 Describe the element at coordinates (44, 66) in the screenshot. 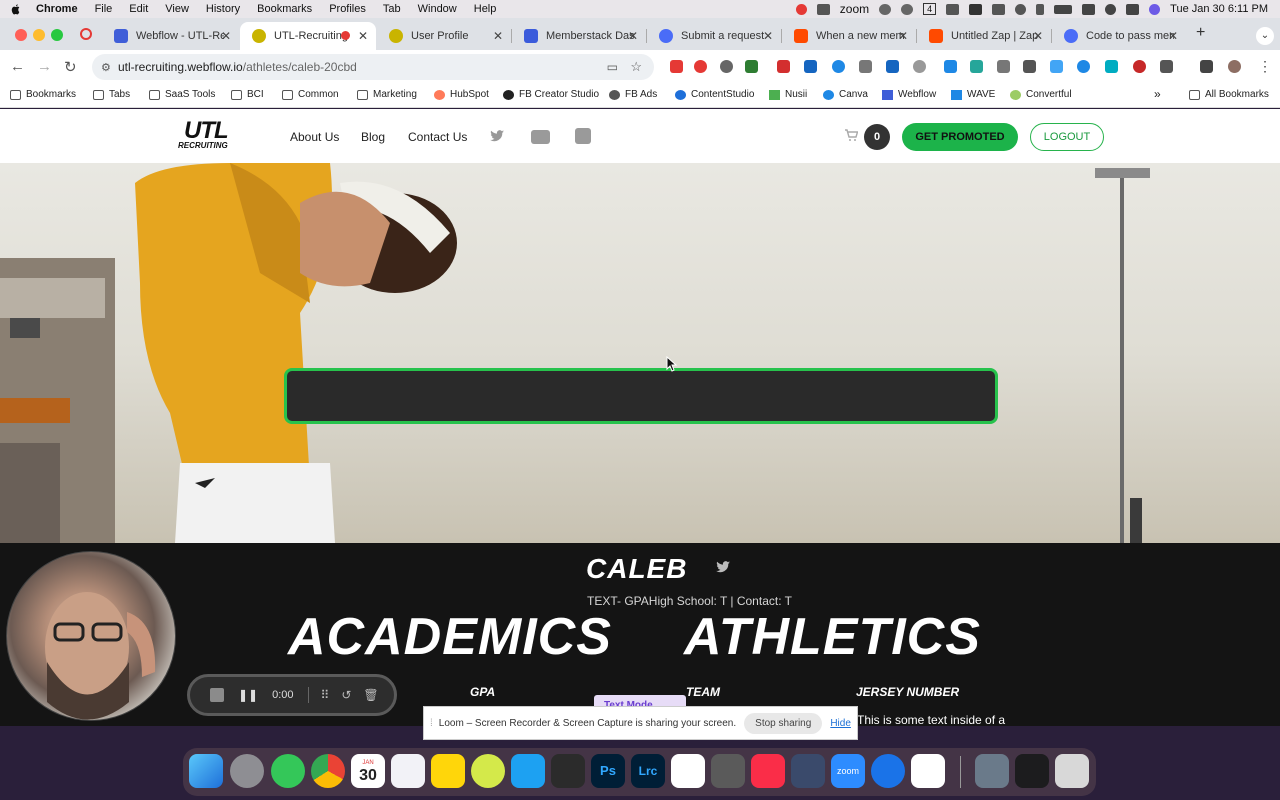

I see `forward-arrow-icon: →` at that location.